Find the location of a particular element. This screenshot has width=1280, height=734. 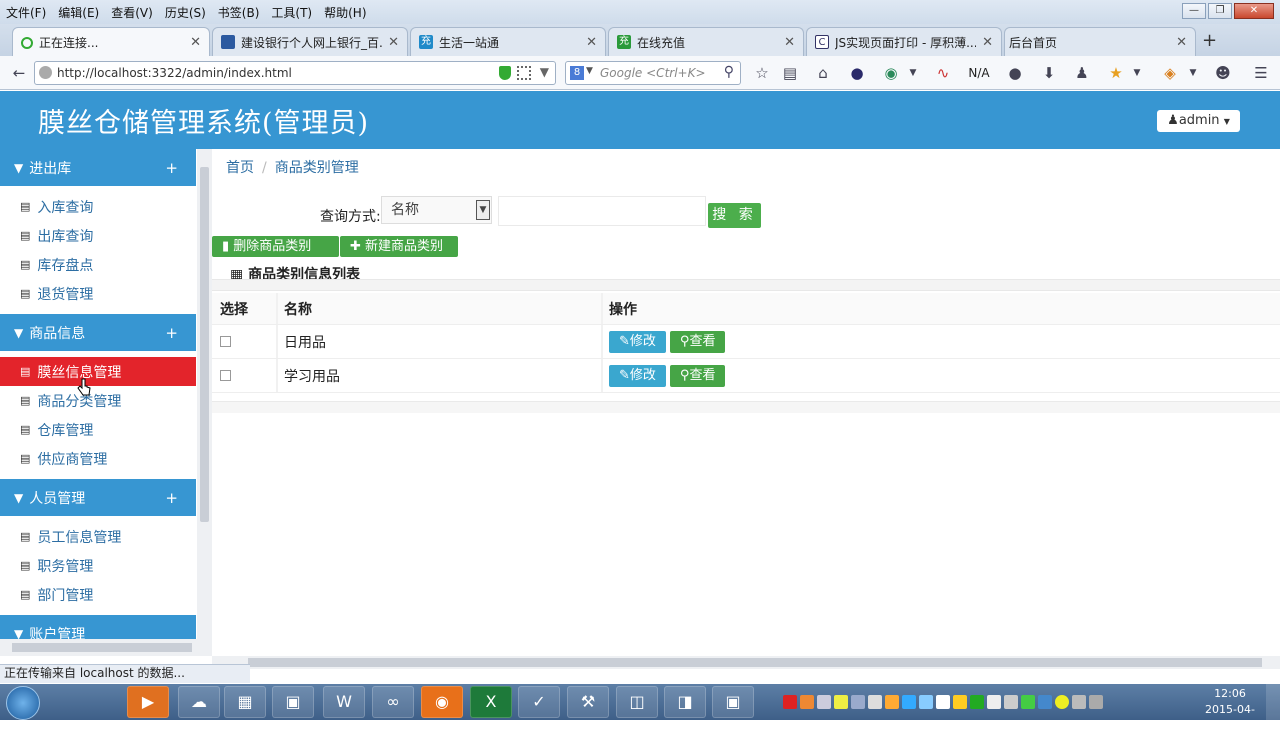

firefox-icon: ◉ is located at coordinates (442, 702).